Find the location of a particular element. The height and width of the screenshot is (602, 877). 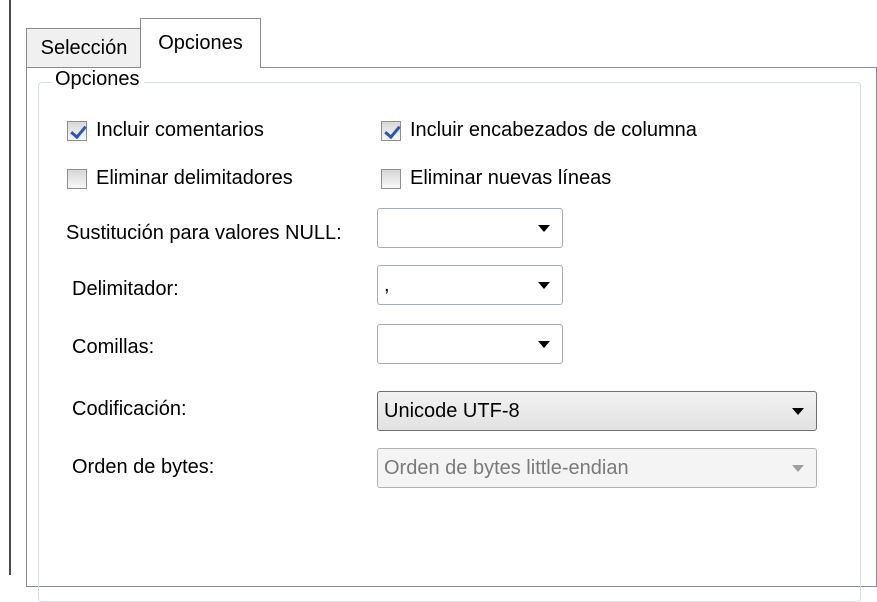

delimiter-label: Delimitador: is located at coordinates (125, 289).